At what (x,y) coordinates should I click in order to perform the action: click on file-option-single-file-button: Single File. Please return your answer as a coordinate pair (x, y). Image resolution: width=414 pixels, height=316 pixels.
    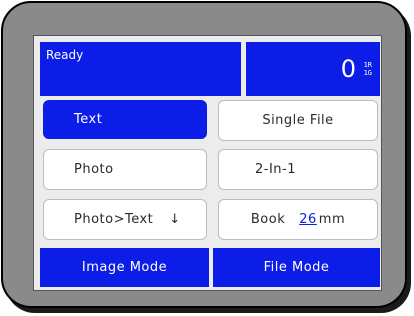
    Looking at the image, I should click on (298, 120).